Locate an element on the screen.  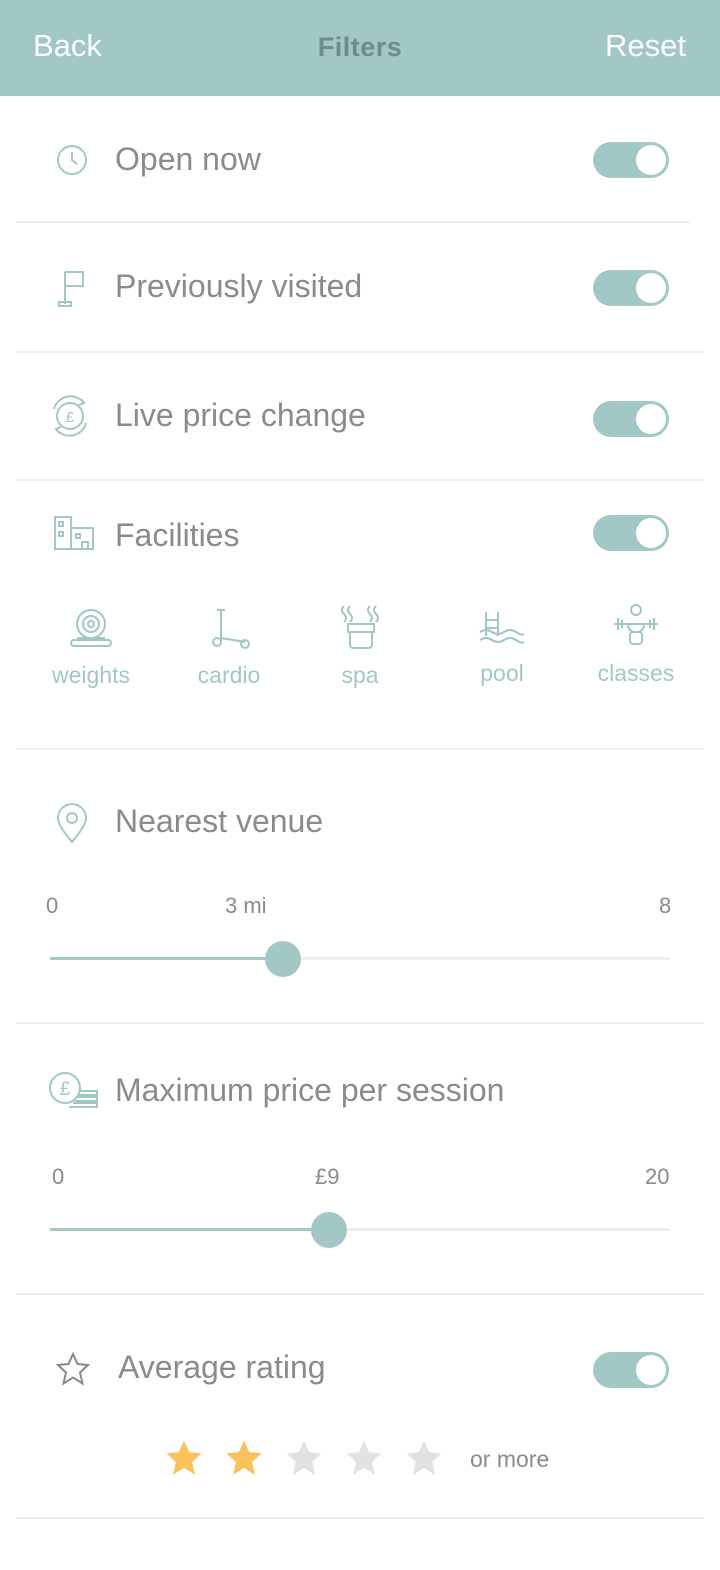
facility-label: spa is located at coordinates (360, 675).